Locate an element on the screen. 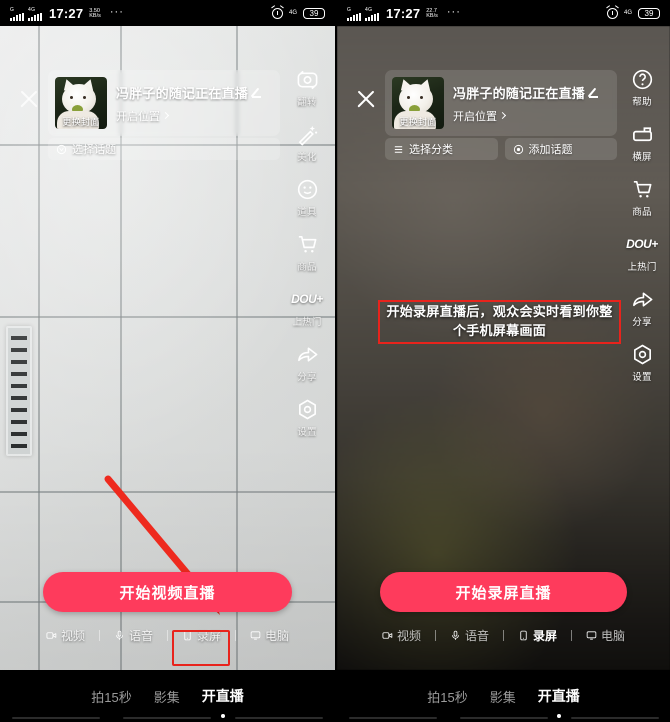  chips-row-right: 选择分类 添加话题 is located at coordinates (501, 149).